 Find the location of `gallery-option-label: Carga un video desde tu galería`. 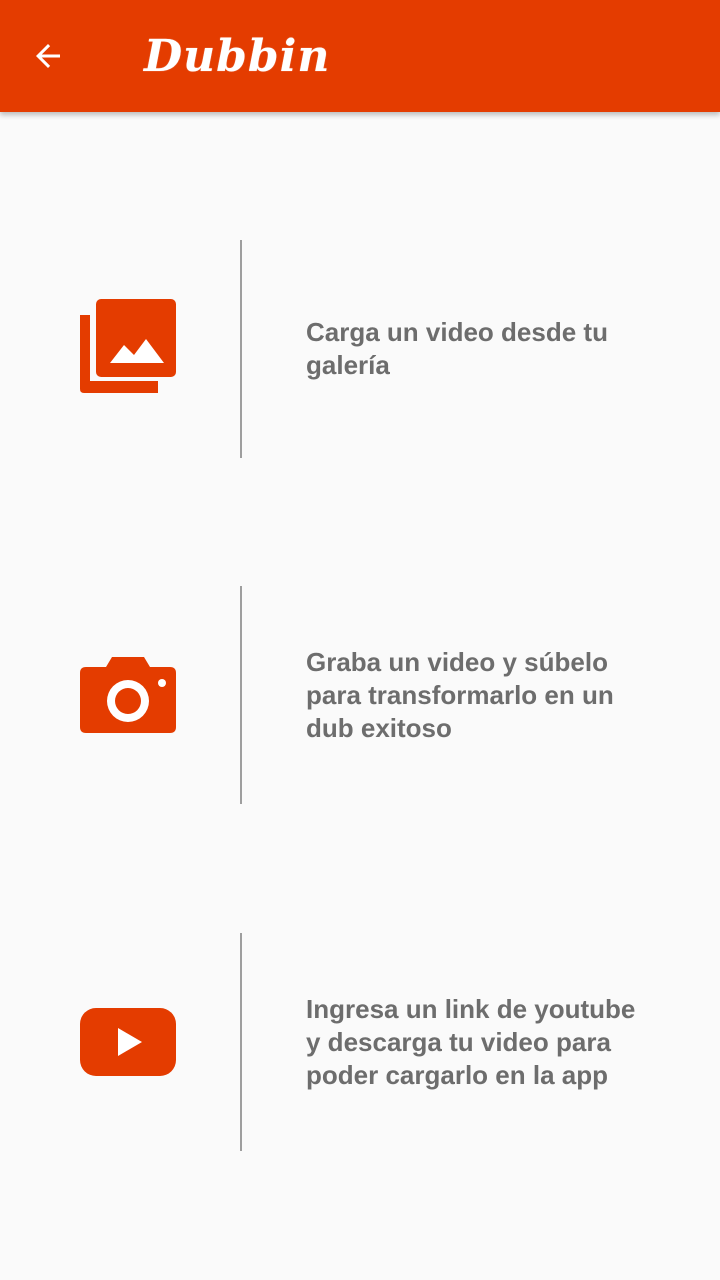

gallery-option-label: Carga un video desde tu galería is located at coordinates (457, 348).